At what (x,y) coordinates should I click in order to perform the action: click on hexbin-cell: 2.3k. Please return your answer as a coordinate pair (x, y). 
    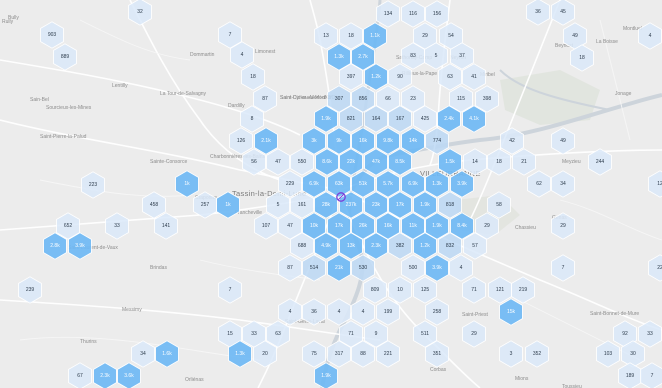
    Looking at the image, I should click on (105, 375).